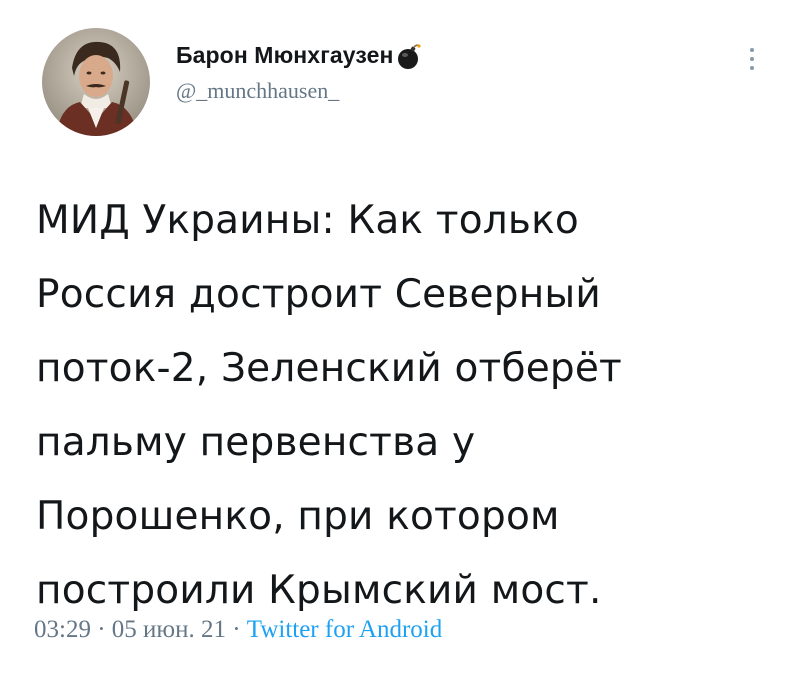 The image size is (800, 691). Describe the element at coordinates (298, 91) in the screenshot. I see `author-handle: @_munchhausen_` at that location.